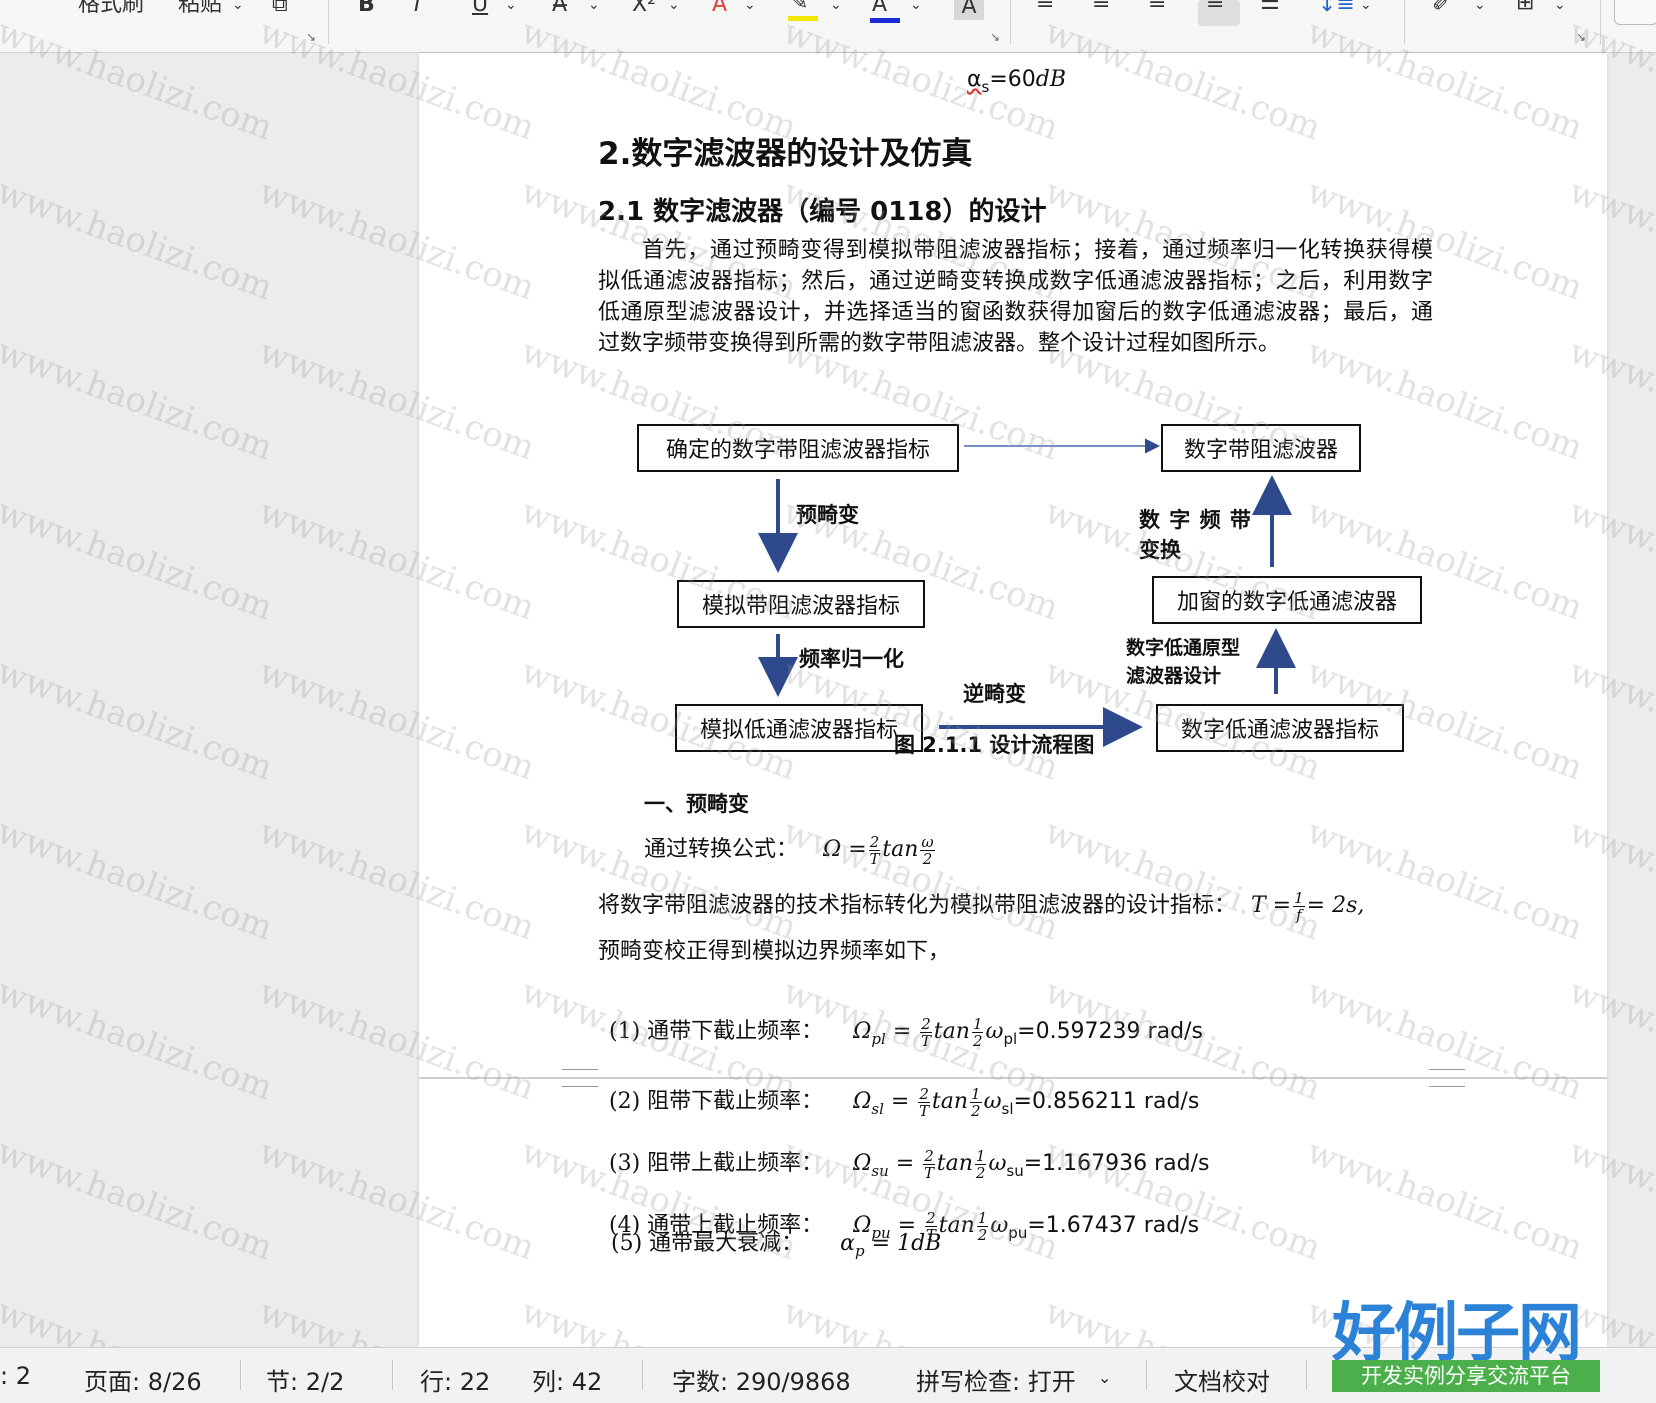 This screenshot has width=1656, height=1403. Describe the element at coordinates (480, 12) in the screenshot. I see `underline-button: U` at that location.